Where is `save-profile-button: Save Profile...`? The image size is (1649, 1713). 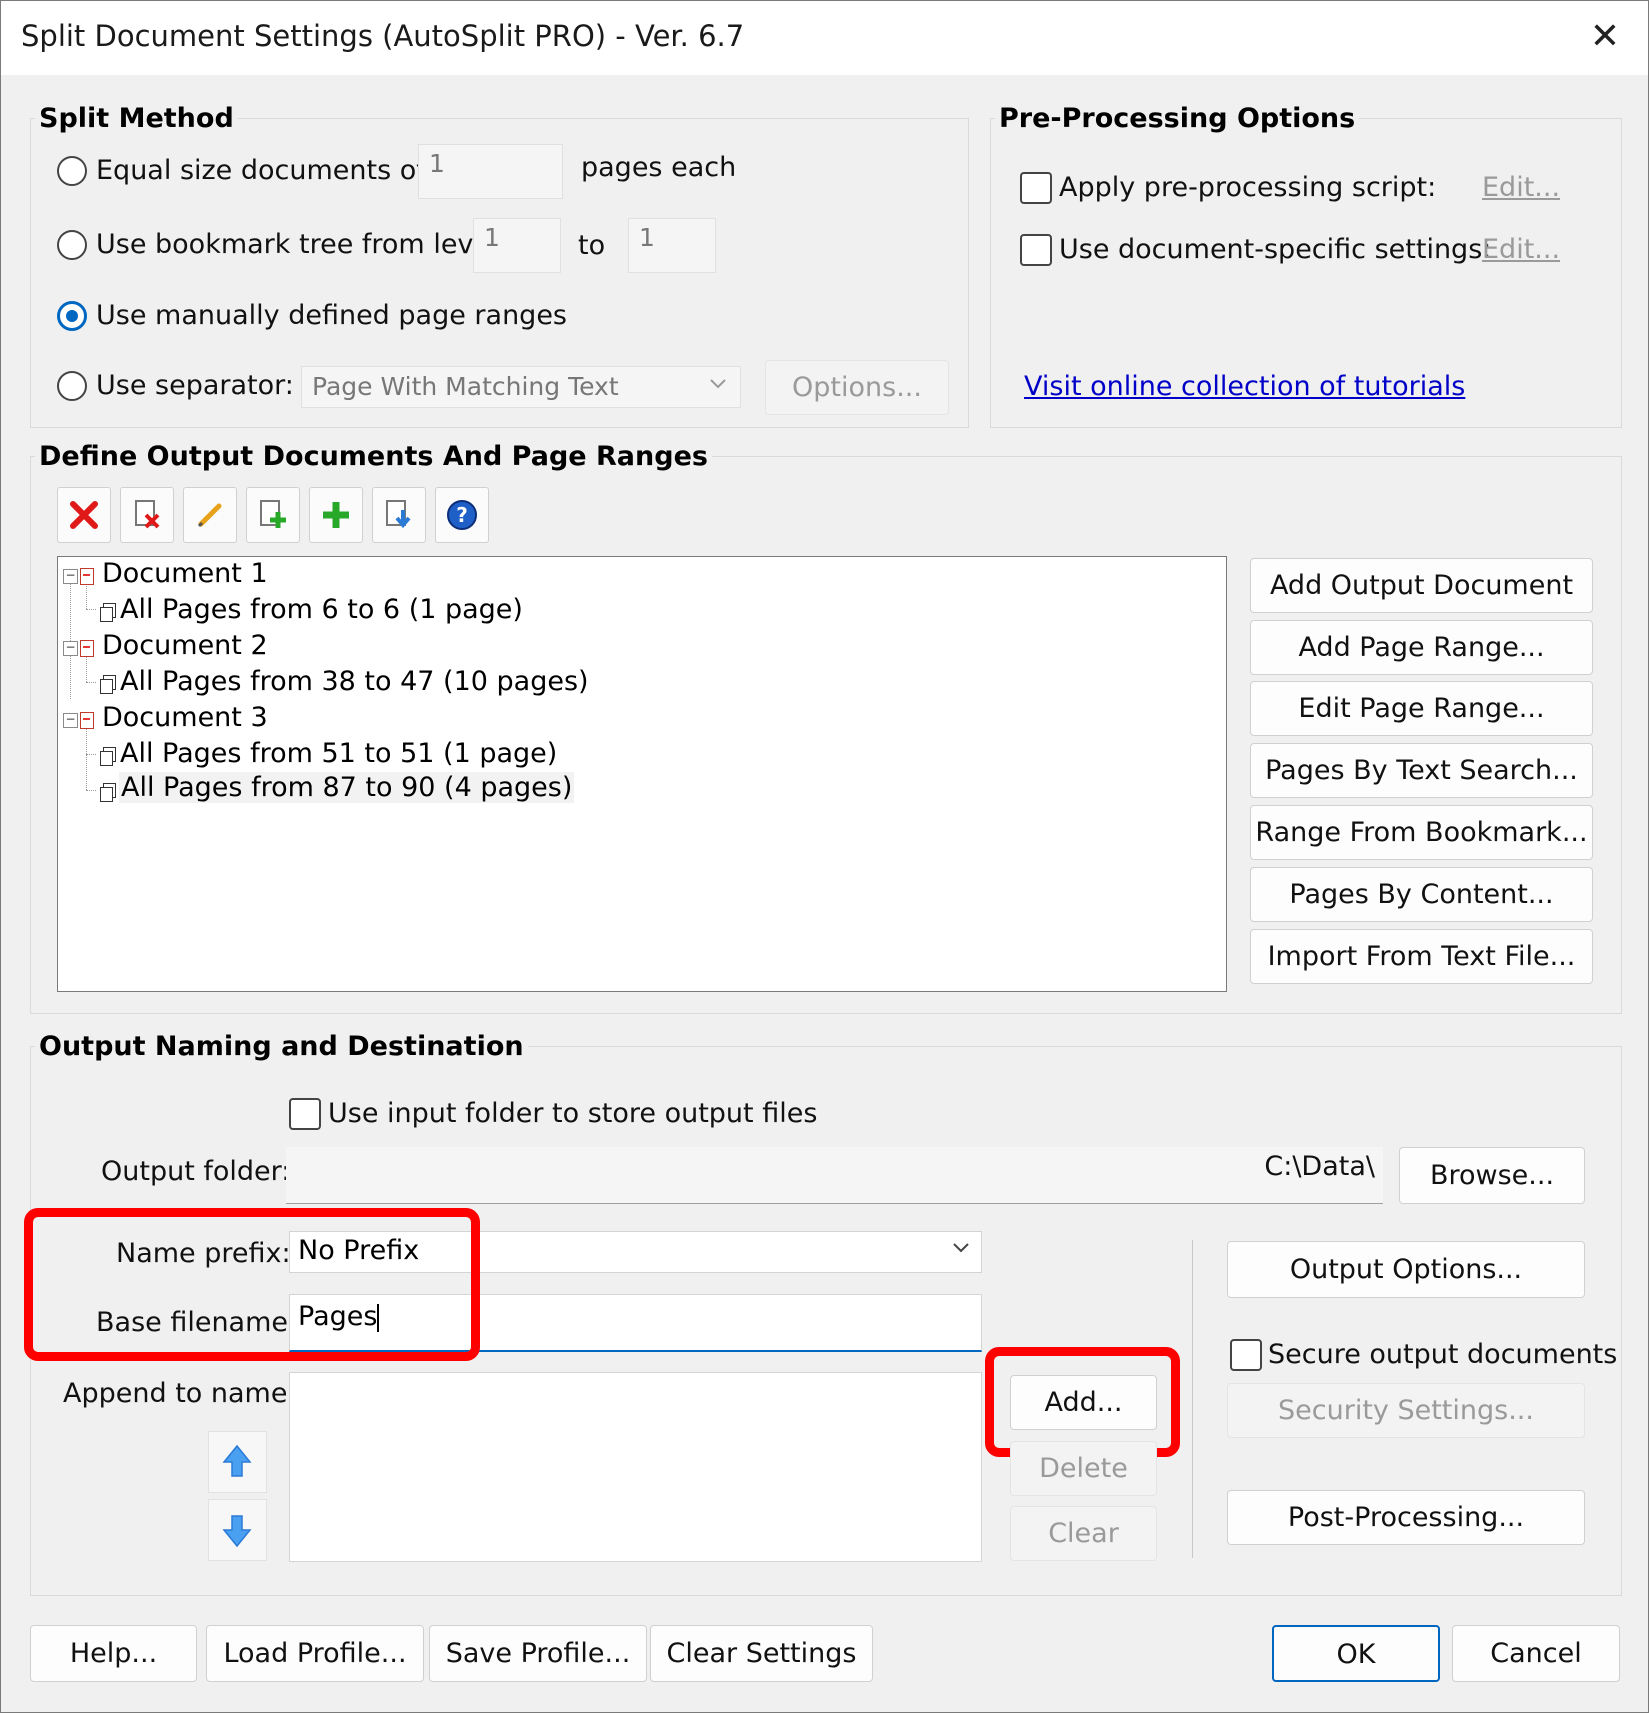
save-profile-button: Save Profile... is located at coordinates (538, 1653).